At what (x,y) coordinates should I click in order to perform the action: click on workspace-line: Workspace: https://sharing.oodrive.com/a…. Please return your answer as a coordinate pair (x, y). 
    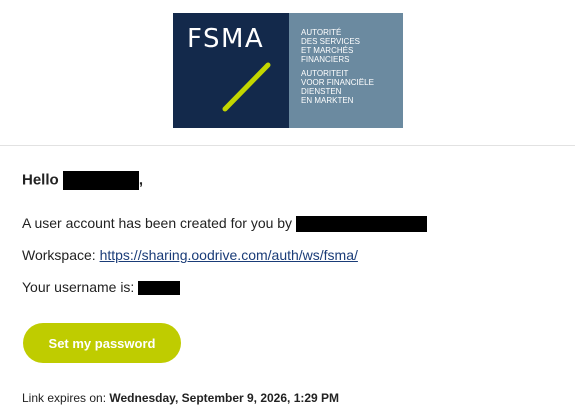
    Looking at the image, I should click on (190, 255).